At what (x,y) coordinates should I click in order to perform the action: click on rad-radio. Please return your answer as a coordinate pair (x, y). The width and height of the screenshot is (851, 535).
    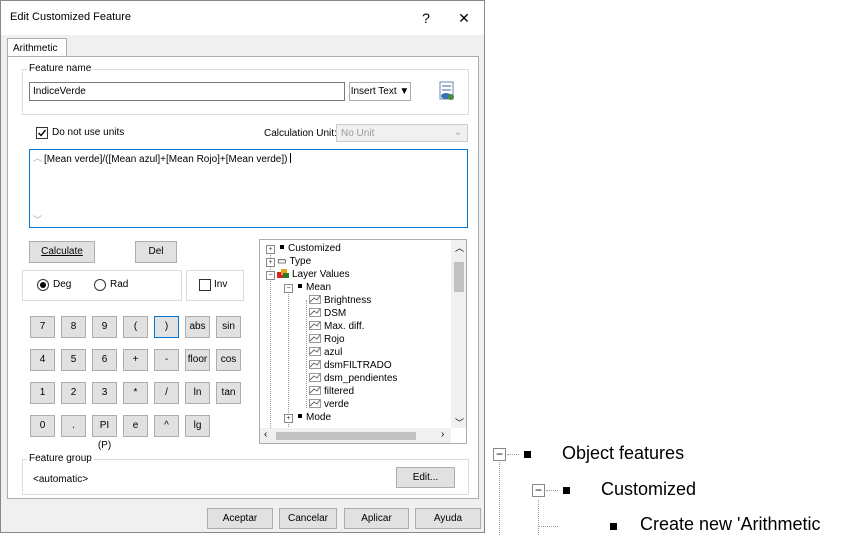
    Looking at the image, I should click on (100, 285).